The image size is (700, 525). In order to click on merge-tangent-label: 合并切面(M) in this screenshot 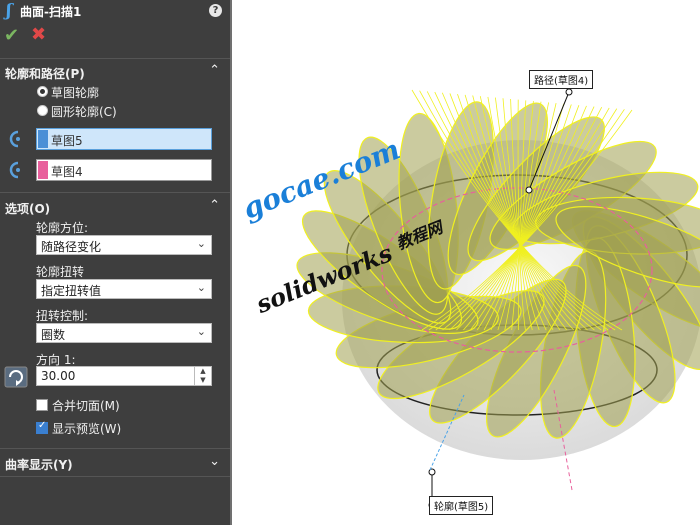, I will do `click(86, 406)`.